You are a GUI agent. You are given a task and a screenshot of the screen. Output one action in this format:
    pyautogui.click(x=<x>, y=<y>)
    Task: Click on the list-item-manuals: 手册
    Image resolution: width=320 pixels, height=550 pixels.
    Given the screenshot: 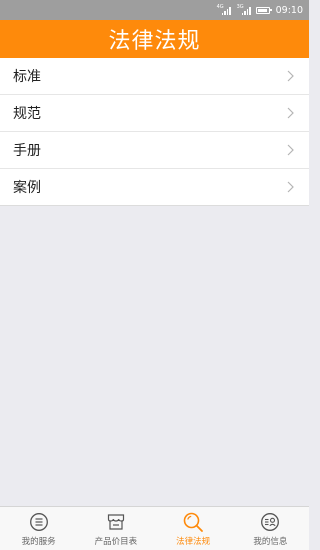 What is the action you would take?
    pyautogui.click(x=154, y=150)
    